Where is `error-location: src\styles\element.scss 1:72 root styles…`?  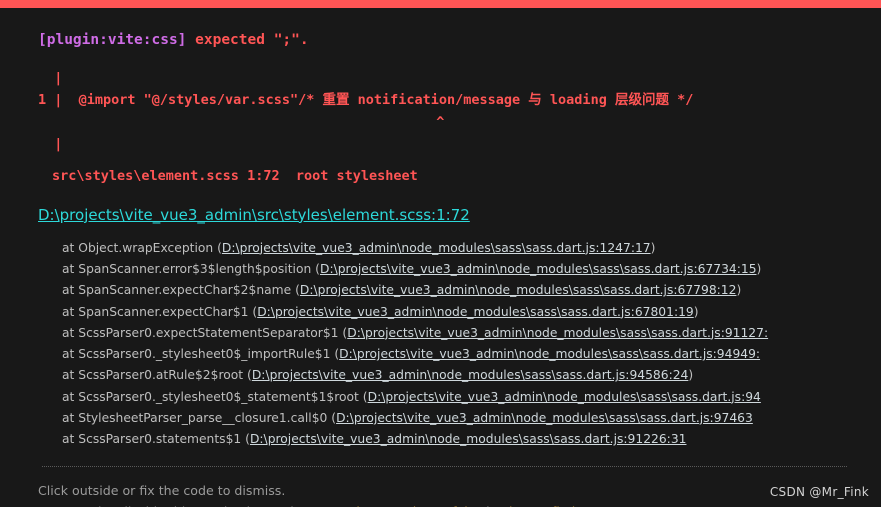 error-location: src\styles\element.scss 1:72 root styles… is located at coordinates (235, 175).